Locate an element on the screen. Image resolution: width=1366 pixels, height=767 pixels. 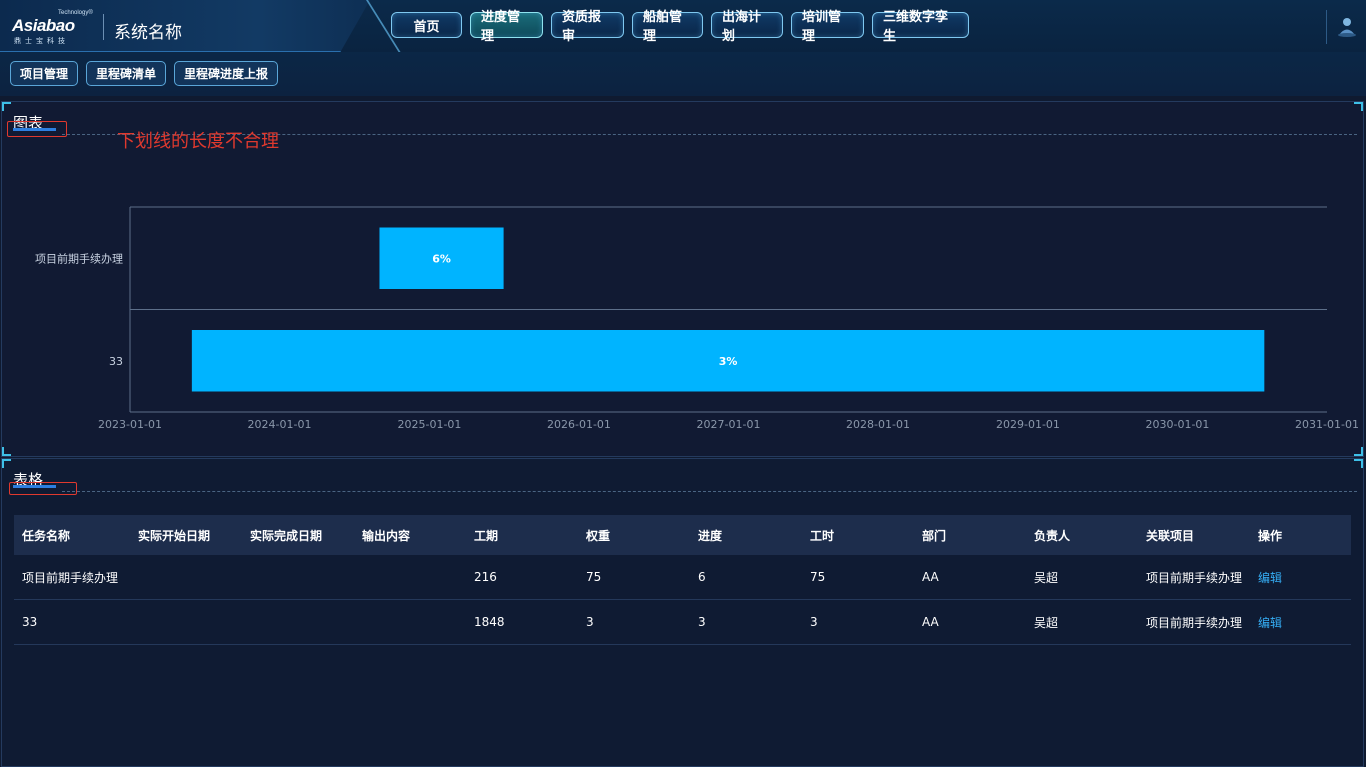
user-menu is located at coordinates (1346, 27).